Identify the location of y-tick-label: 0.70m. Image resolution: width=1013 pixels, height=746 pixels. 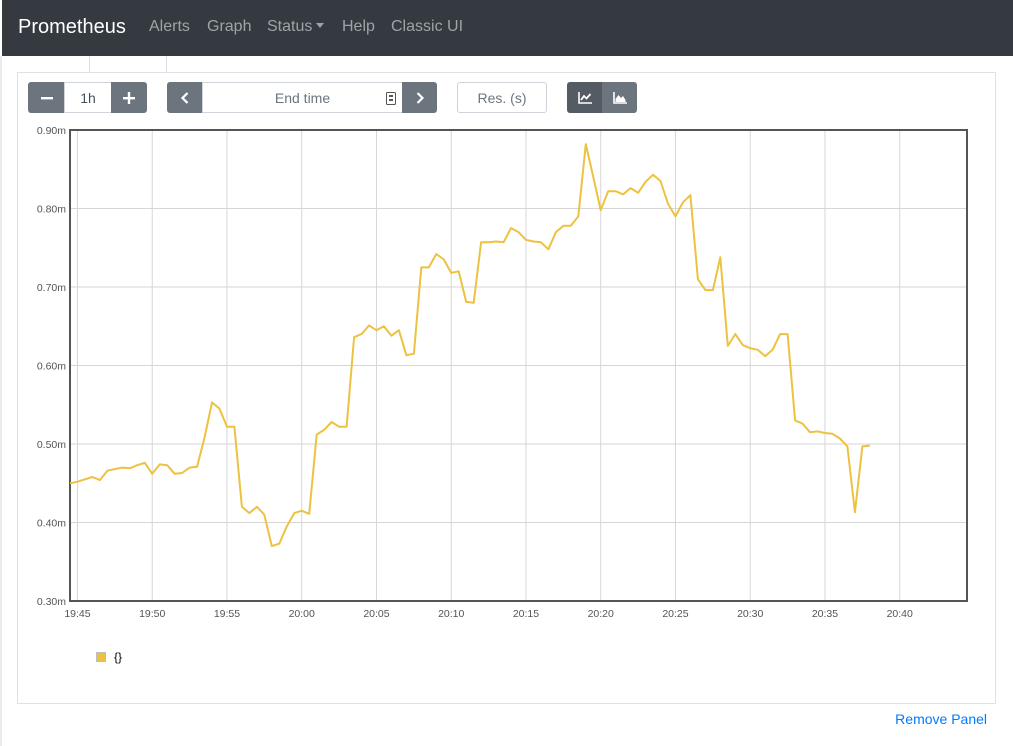
(51, 288).